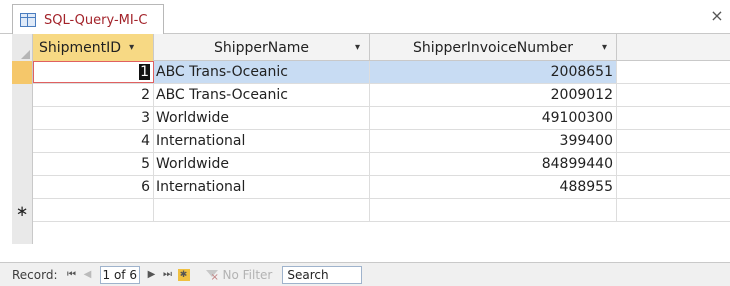 This screenshot has height=286, width=730. Describe the element at coordinates (144, 72) in the screenshot. I see `cell-value: 1` at that location.